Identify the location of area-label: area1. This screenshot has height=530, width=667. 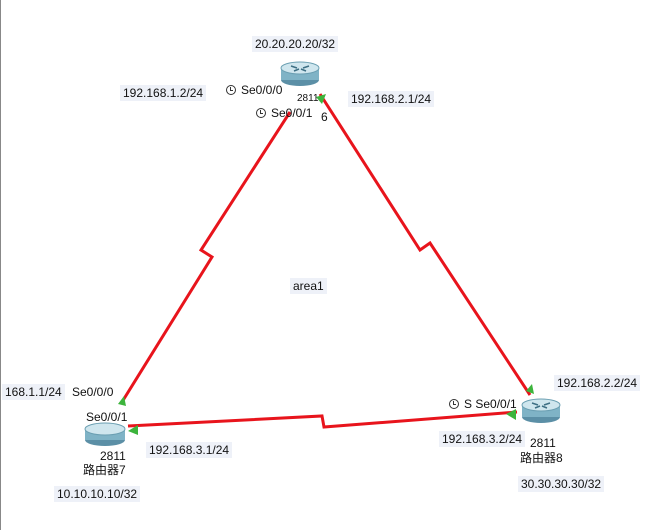
(308, 286).